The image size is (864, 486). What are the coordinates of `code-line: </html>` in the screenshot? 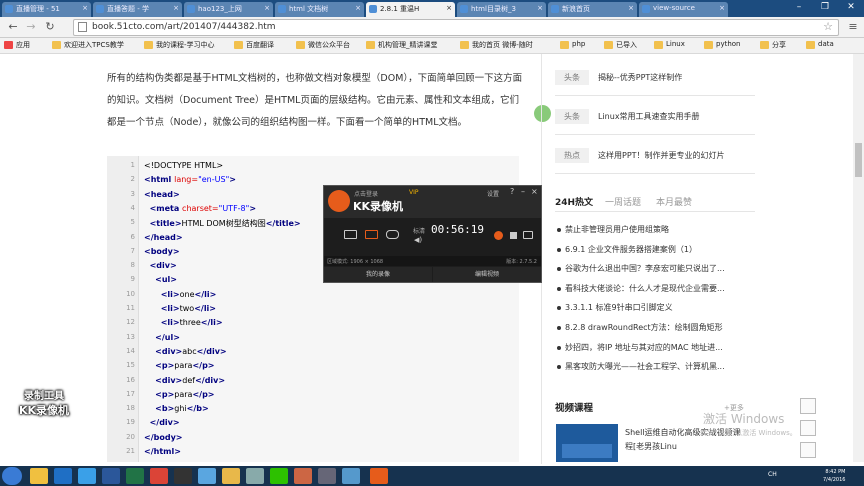 It's located at (162, 451).